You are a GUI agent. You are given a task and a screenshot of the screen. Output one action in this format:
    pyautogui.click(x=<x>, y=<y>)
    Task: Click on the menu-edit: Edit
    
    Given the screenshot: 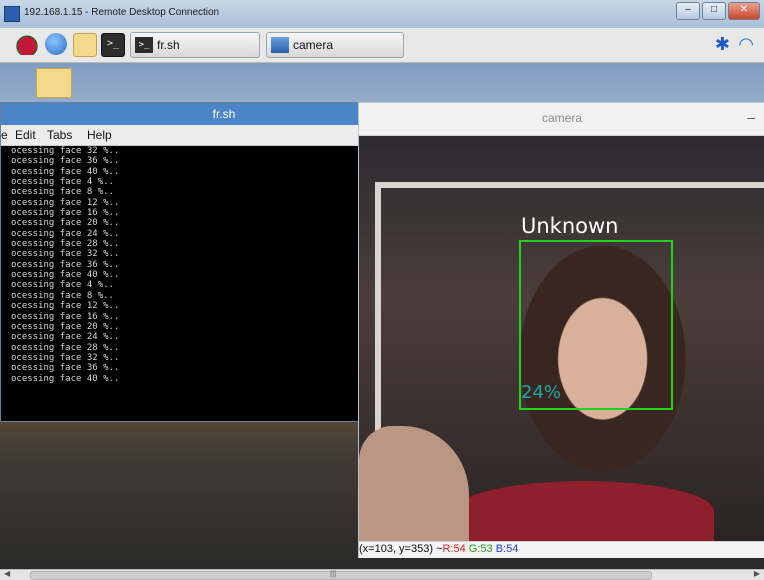 What is the action you would take?
    pyautogui.click(x=25, y=135)
    